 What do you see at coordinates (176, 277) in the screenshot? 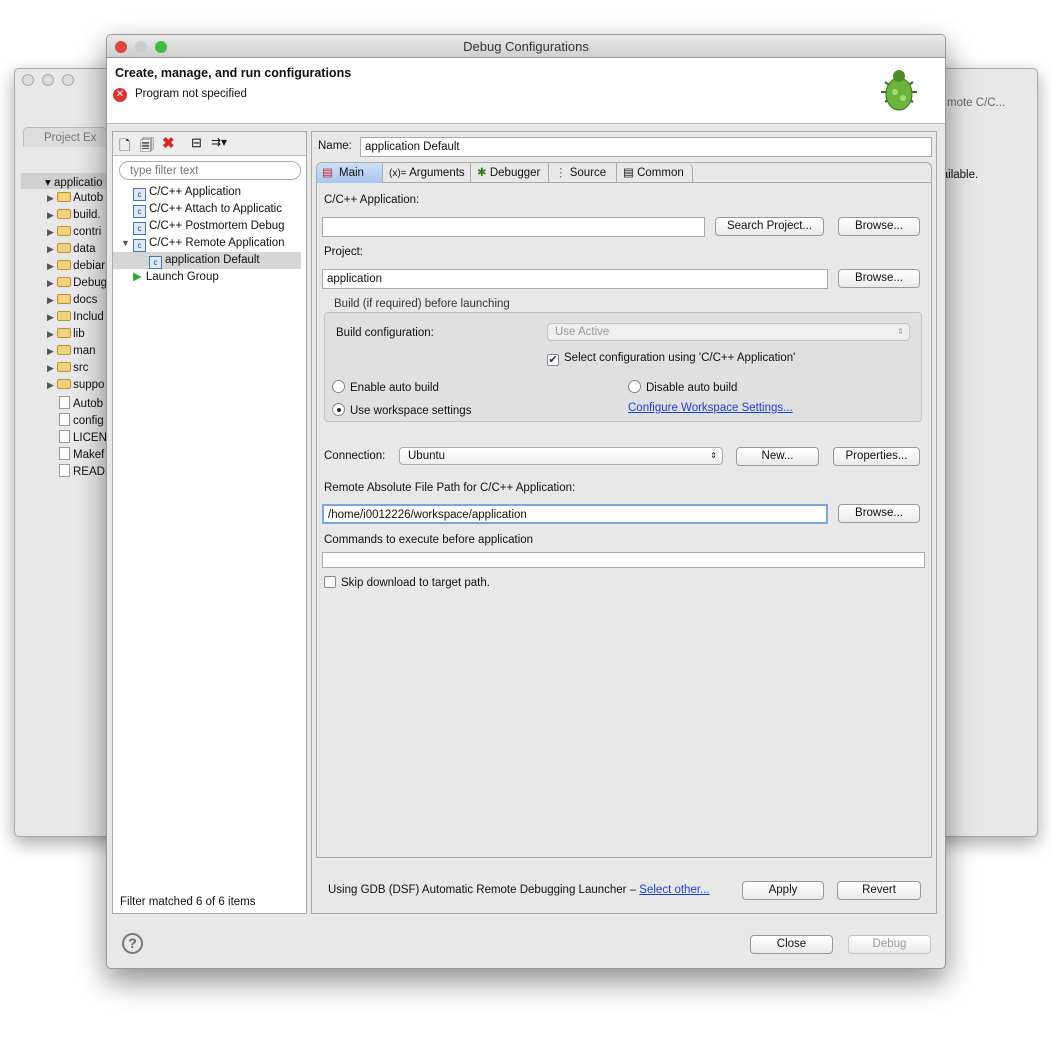
I see `tree-item: ▶ Launch Group` at bounding box center [176, 277].